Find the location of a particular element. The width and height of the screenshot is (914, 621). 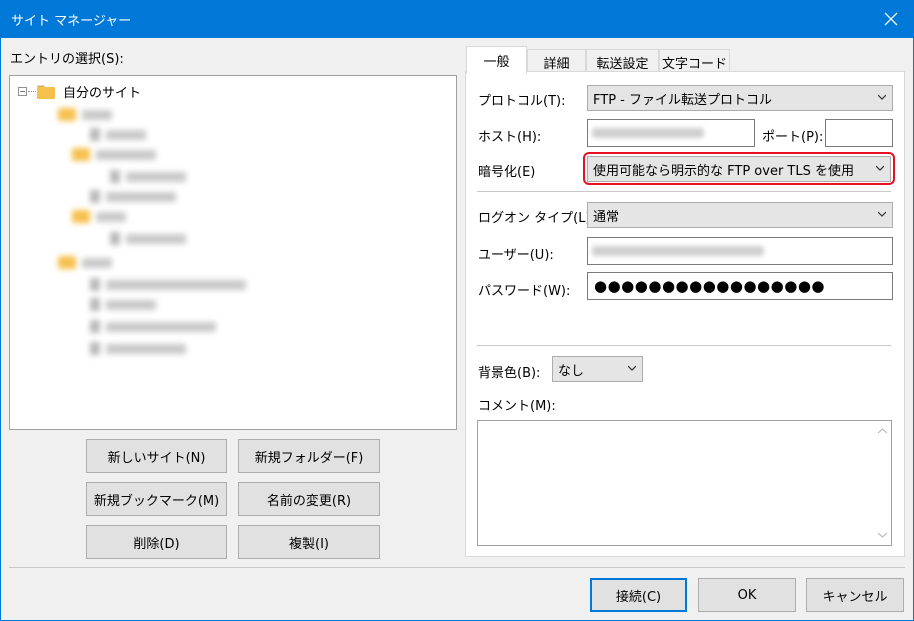

tree-collapse-toggle: − is located at coordinates (22, 91).